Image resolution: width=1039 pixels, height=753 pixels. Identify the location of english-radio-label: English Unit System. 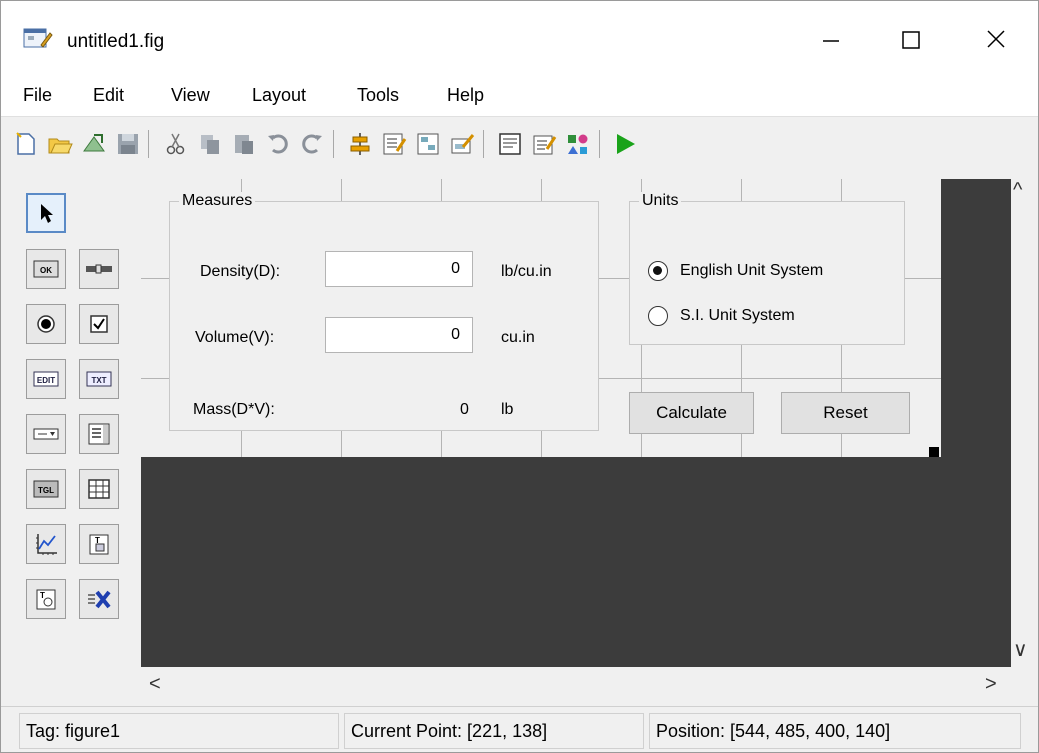
(751, 271).